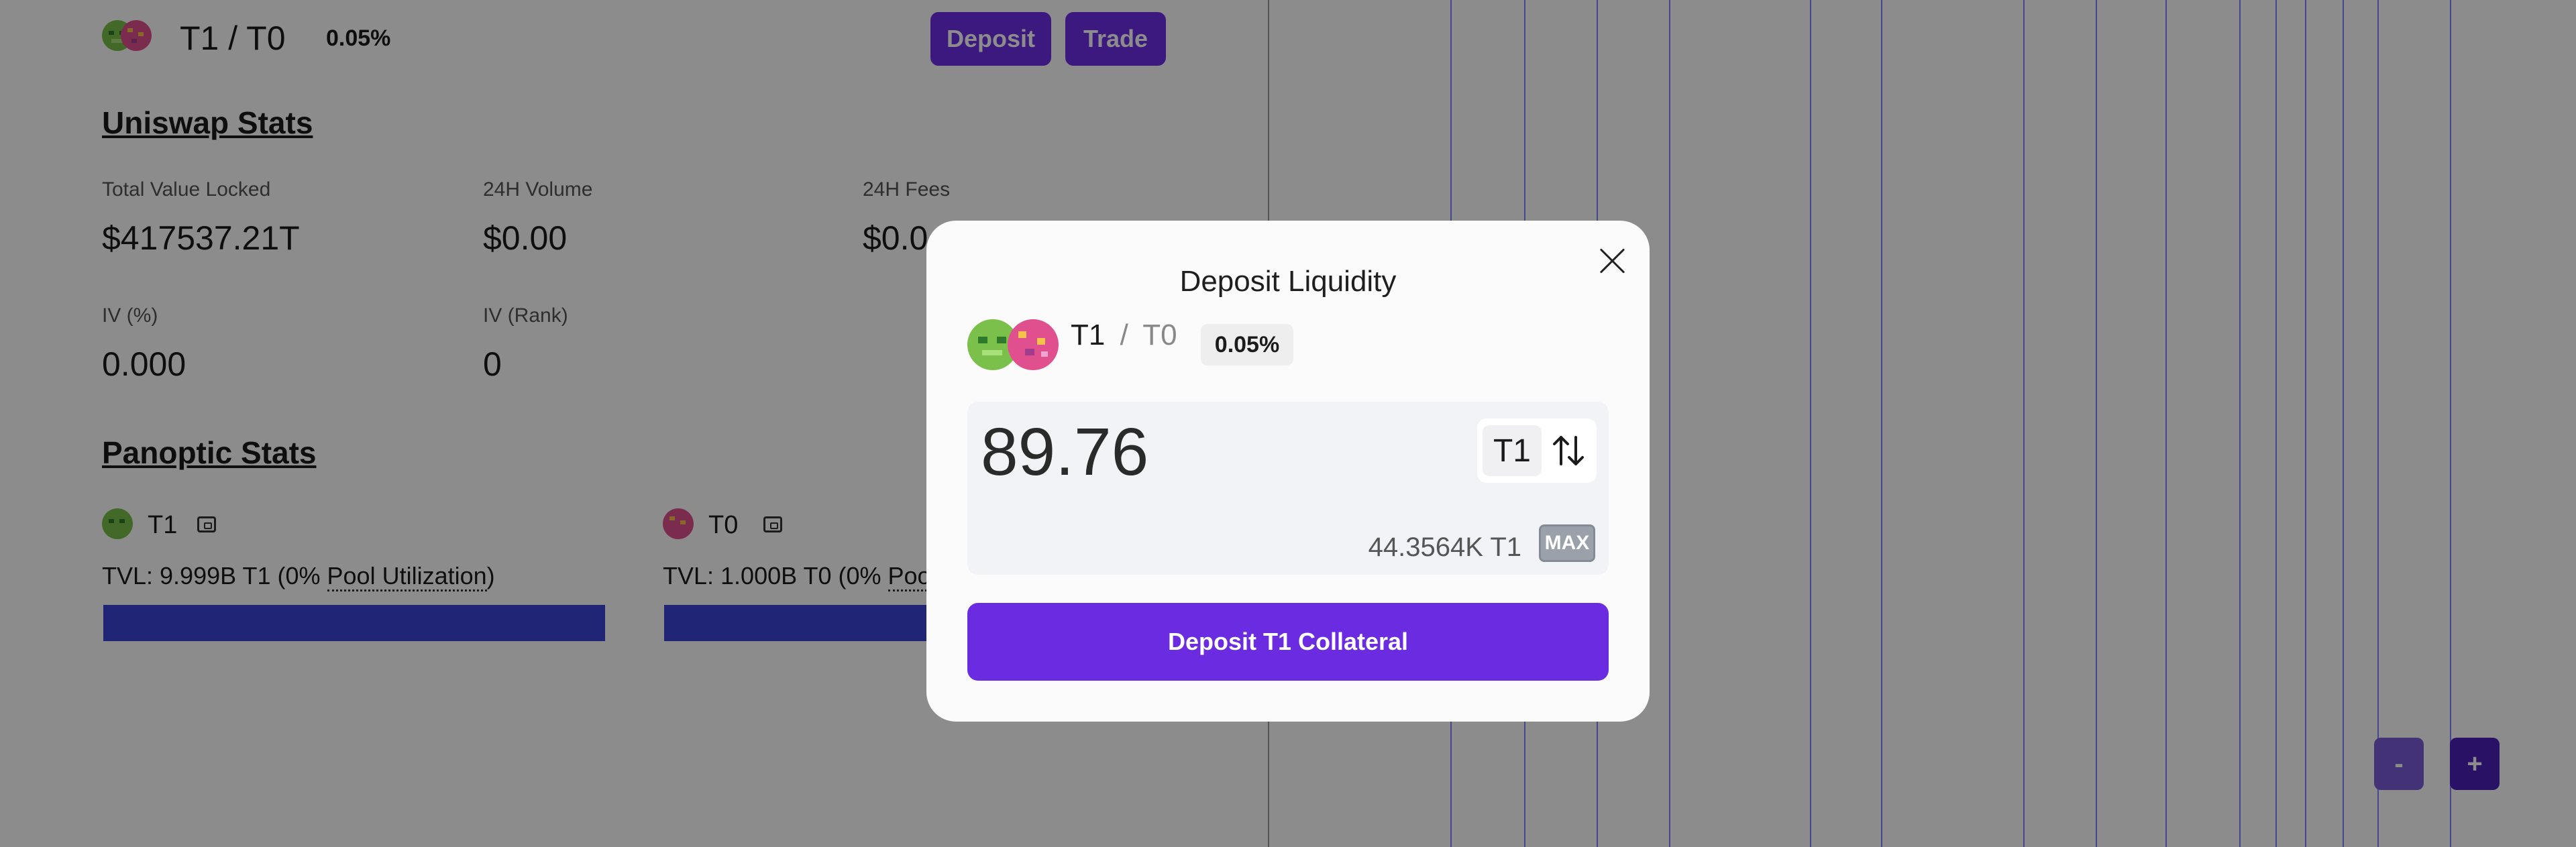  What do you see at coordinates (1612, 261) in the screenshot?
I see `close-icon` at bounding box center [1612, 261].